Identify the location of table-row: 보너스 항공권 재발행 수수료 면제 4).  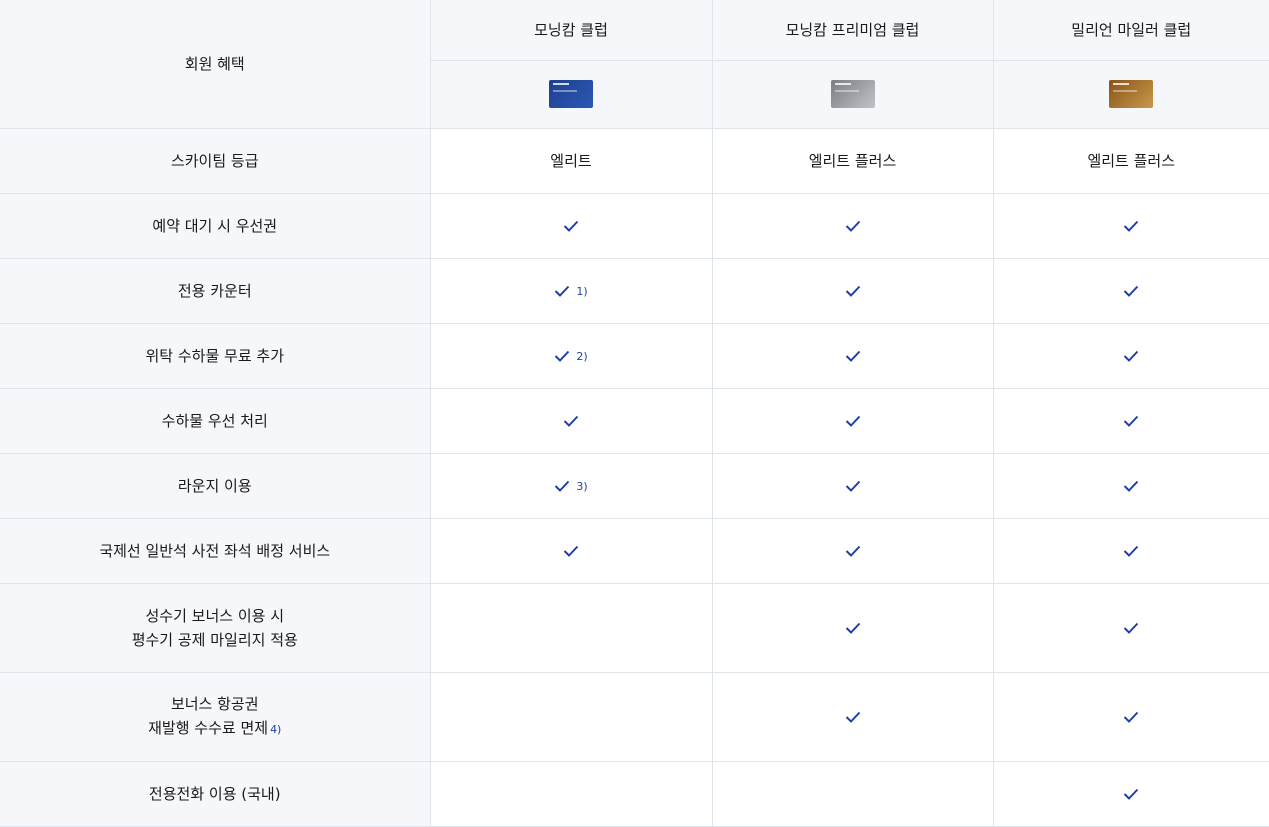
(634, 716).